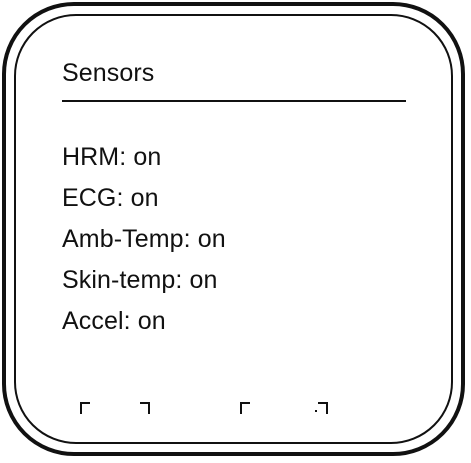 The width and height of the screenshot is (471, 463). What do you see at coordinates (110, 198) in the screenshot?
I see `sensor-item-ecg: ECG: on` at bounding box center [110, 198].